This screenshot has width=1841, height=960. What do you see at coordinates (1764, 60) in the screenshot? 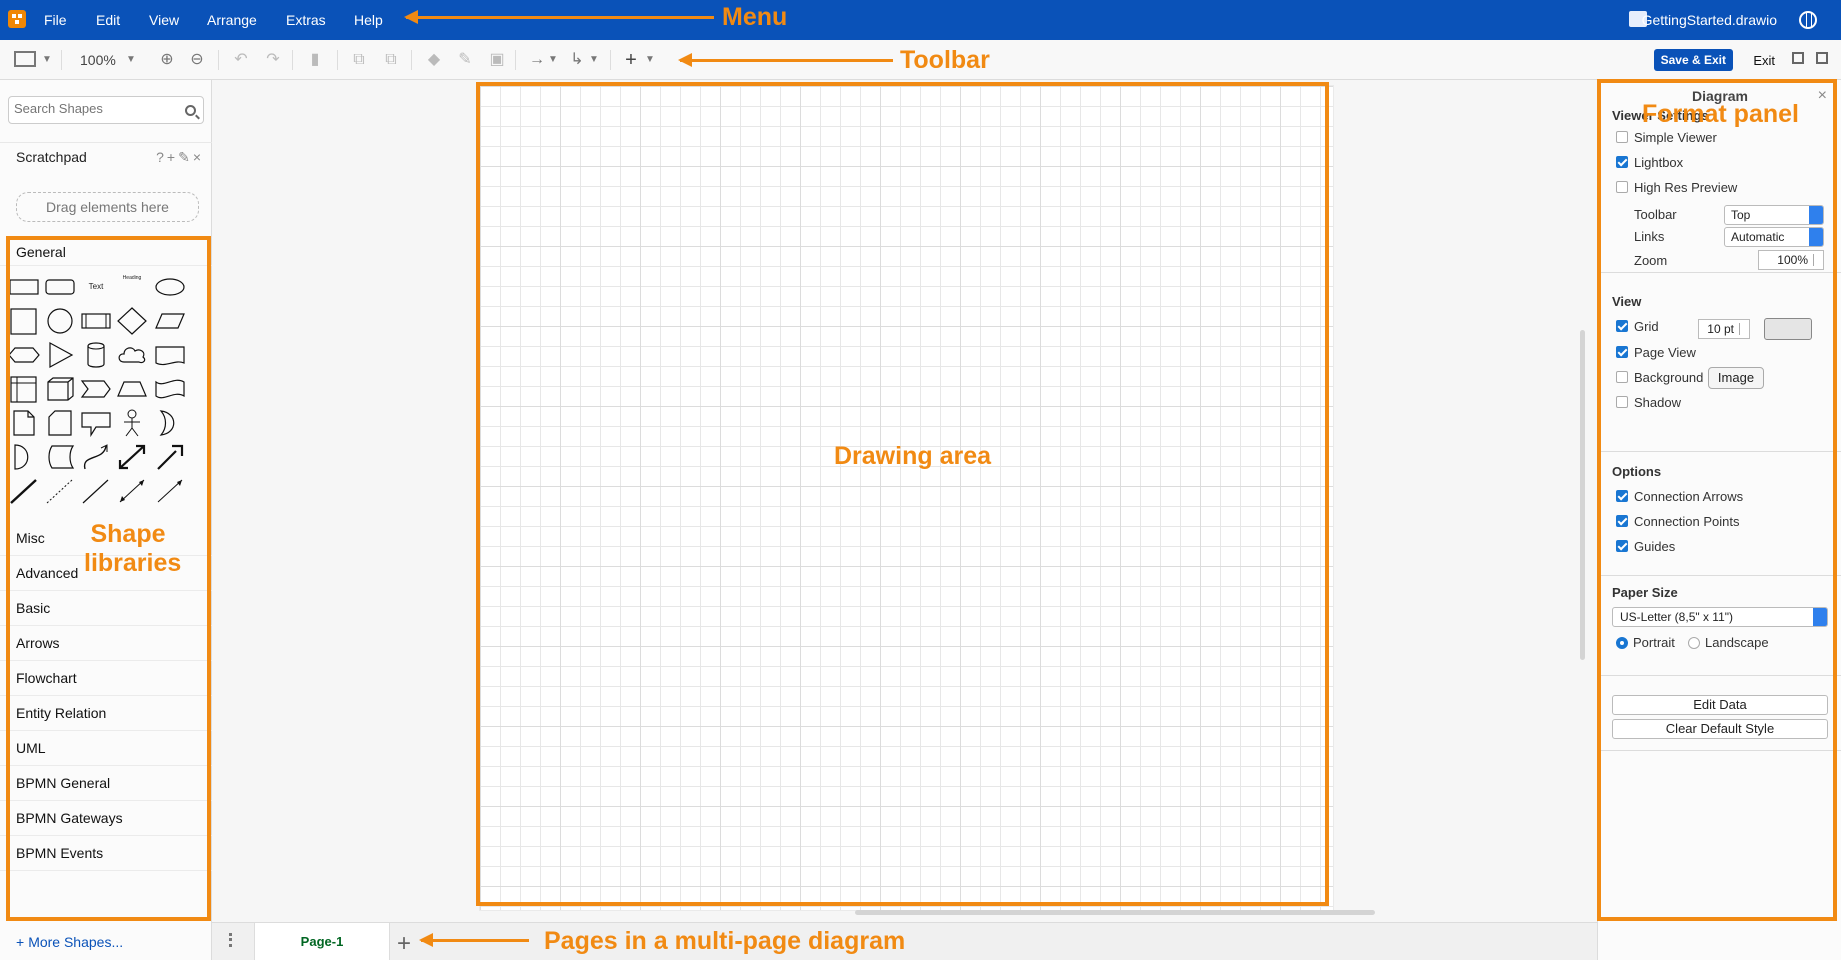
I see `exit-button: Exit` at bounding box center [1764, 60].